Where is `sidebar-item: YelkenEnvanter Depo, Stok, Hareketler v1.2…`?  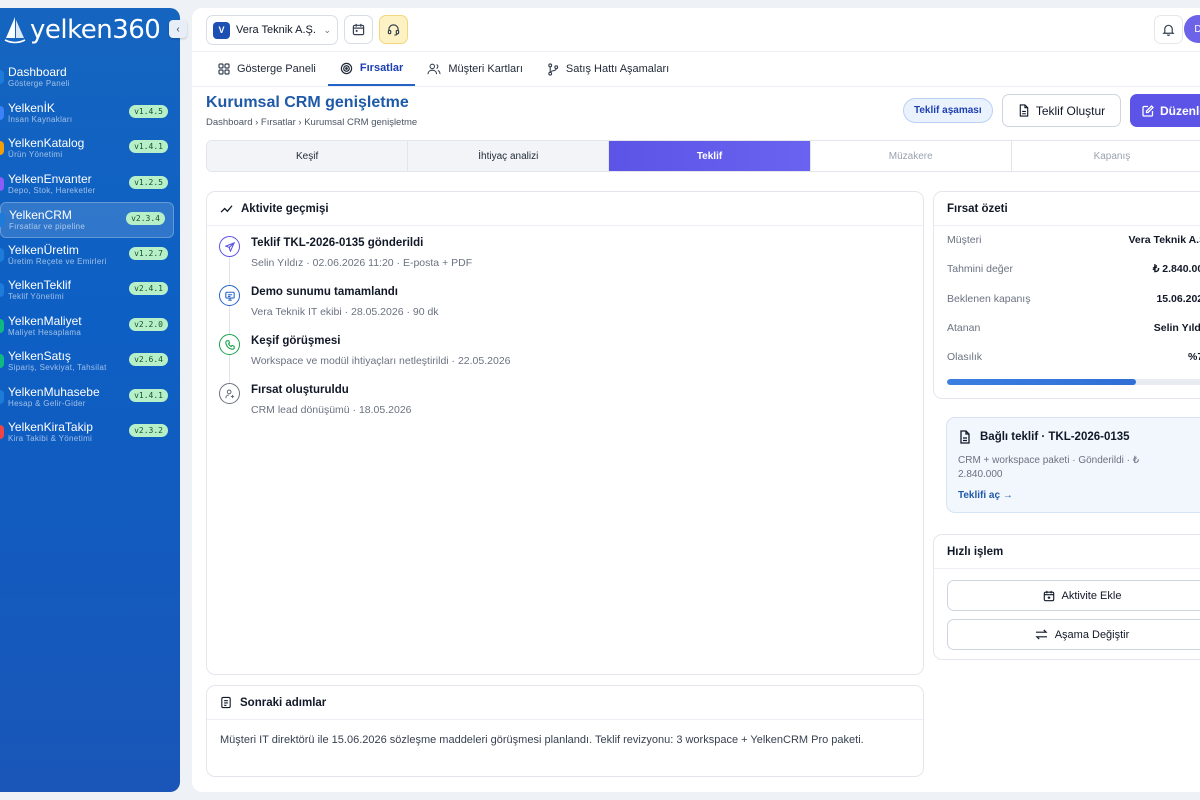 sidebar-item: YelkenEnvanter Depo, Stok, Hareketler v1.2… is located at coordinates (90, 185).